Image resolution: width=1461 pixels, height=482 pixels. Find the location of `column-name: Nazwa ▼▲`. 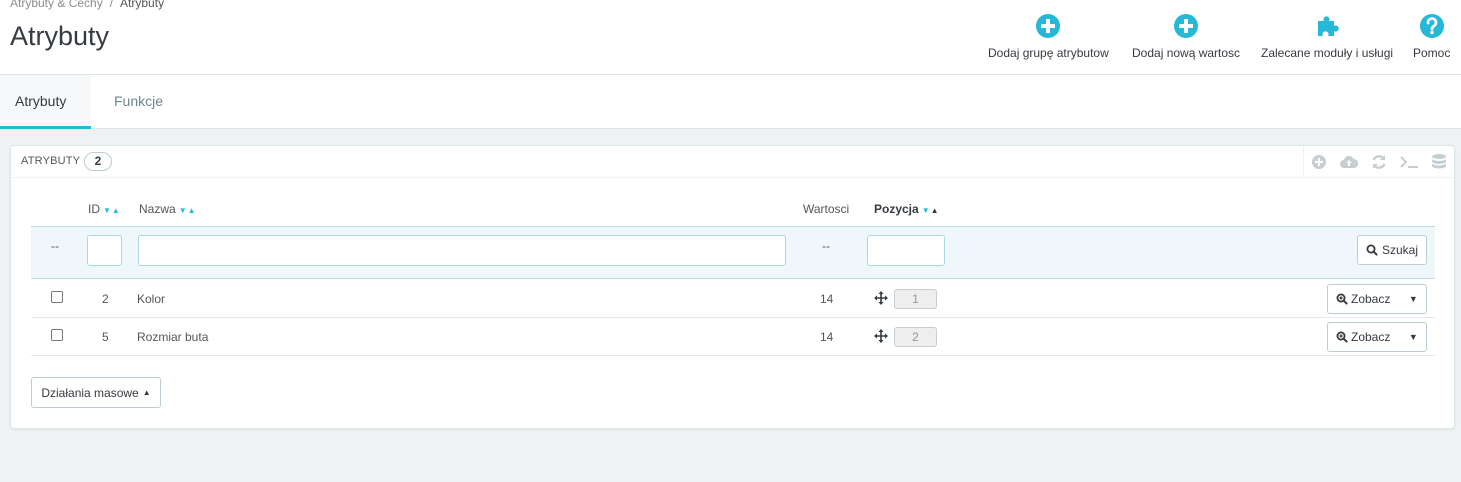

column-name: Nazwa ▼▲ is located at coordinates (168, 209).